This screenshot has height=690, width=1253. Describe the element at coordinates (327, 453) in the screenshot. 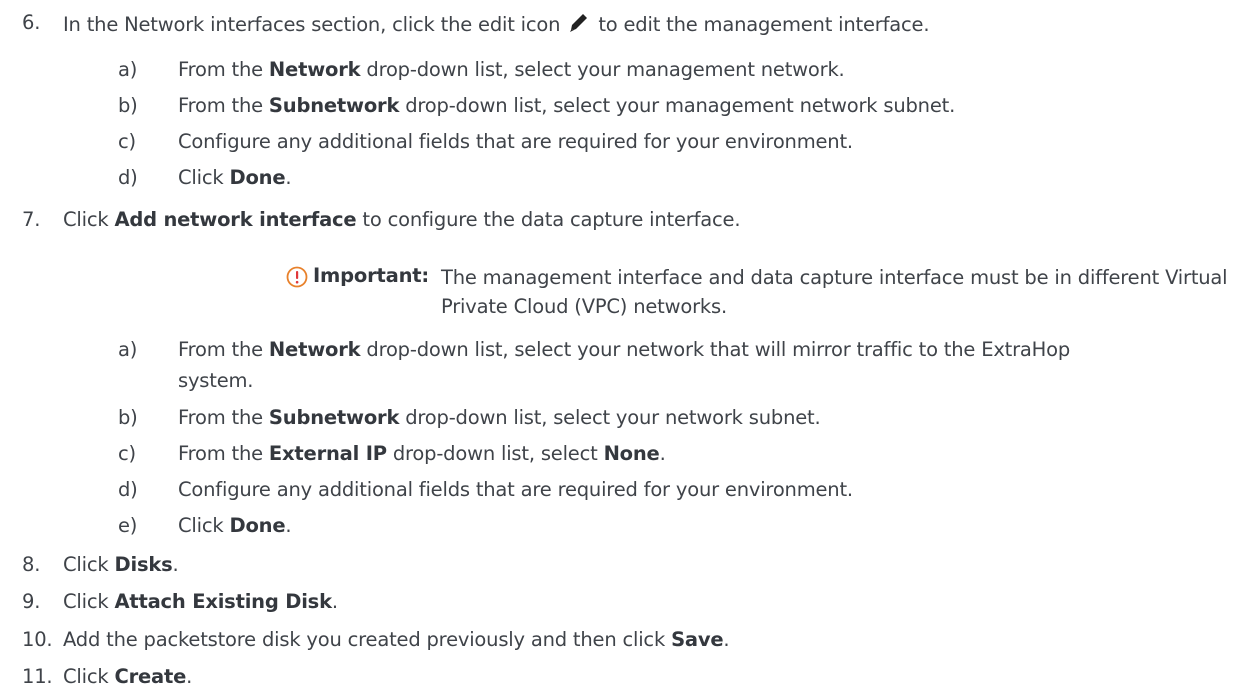

I see `ui-term: External IP` at that location.